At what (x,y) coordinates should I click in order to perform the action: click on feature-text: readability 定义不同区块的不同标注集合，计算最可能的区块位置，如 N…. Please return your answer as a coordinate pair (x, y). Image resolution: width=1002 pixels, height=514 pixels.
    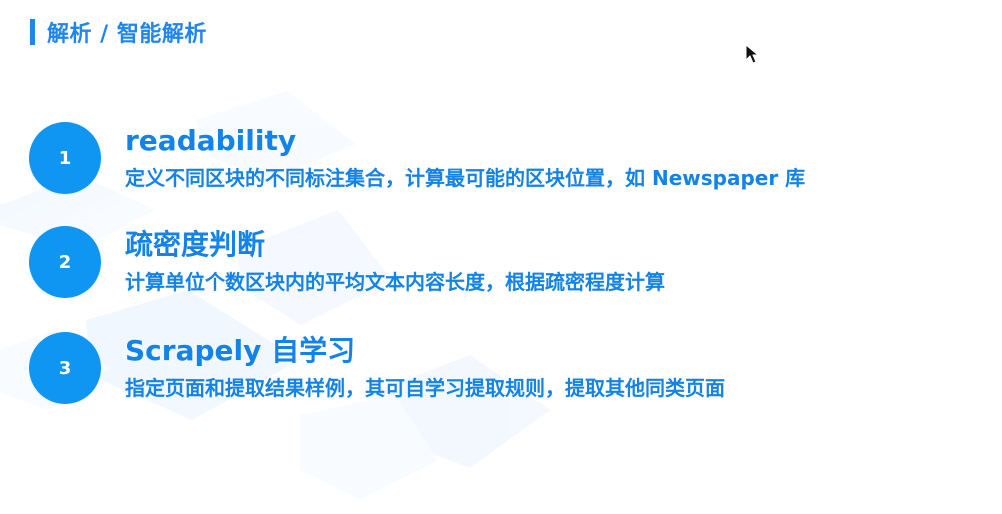
    Looking at the image, I should click on (545, 158).